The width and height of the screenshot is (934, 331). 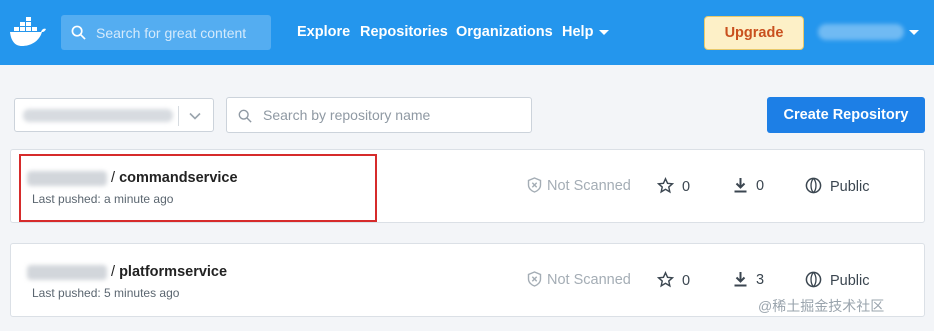 I want to click on global-search-input, so click(x=181, y=32).